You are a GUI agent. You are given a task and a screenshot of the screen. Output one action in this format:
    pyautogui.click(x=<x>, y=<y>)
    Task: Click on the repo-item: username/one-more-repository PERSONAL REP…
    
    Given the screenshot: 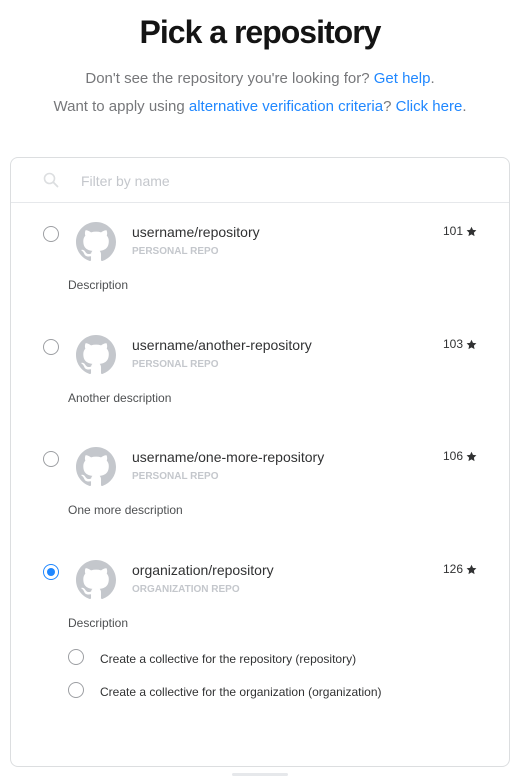 What is the action you would take?
    pyautogui.click(x=260, y=484)
    